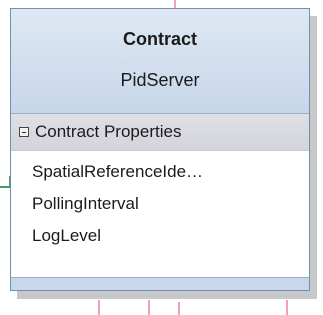 The width and height of the screenshot is (323, 315). What do you see at coordinates (160, 80) in the screenshot?
I see `shape-name: PidServer` at bounding box center [160, 80].